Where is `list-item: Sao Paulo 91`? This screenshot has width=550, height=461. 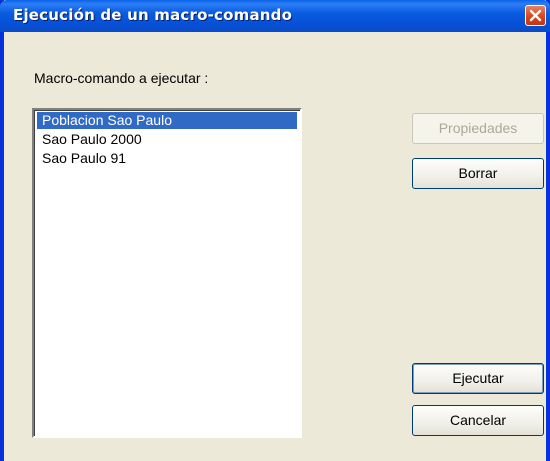 list-item: Sao Paulo 91 is located at coordinates (167, 158).